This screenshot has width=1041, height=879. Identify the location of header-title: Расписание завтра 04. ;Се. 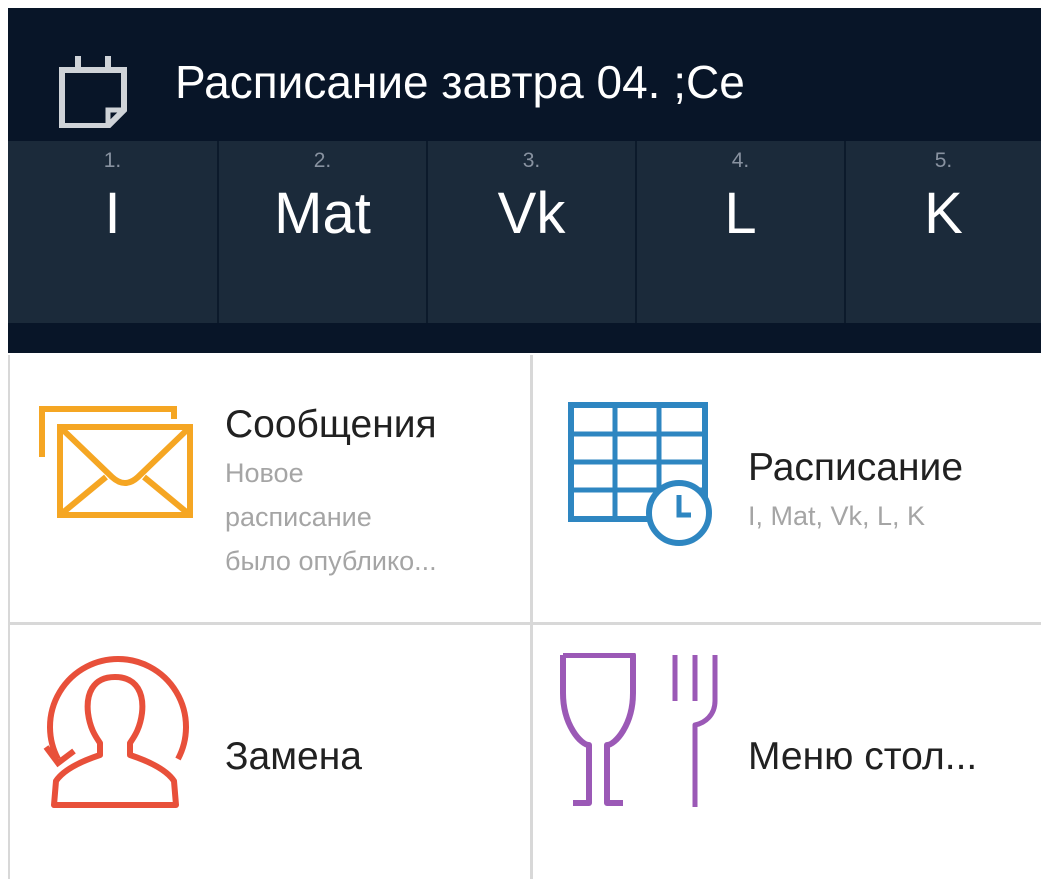
(460, 82).